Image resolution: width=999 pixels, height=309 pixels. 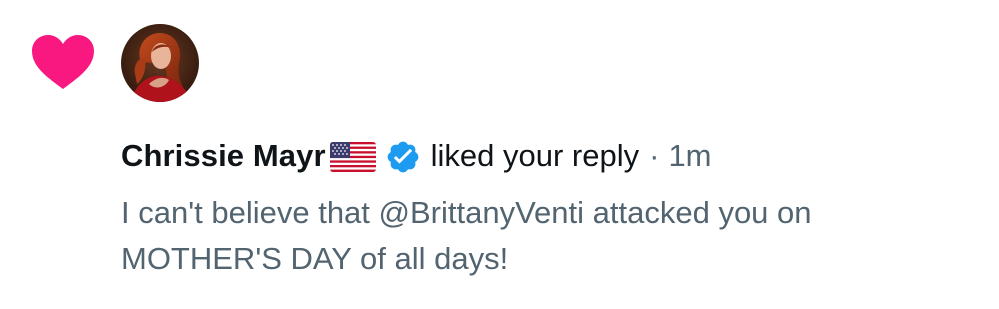 I want to click on notification-headline: Chrissie Mayr liked your reply · 1m, so click(x=551, y=156).